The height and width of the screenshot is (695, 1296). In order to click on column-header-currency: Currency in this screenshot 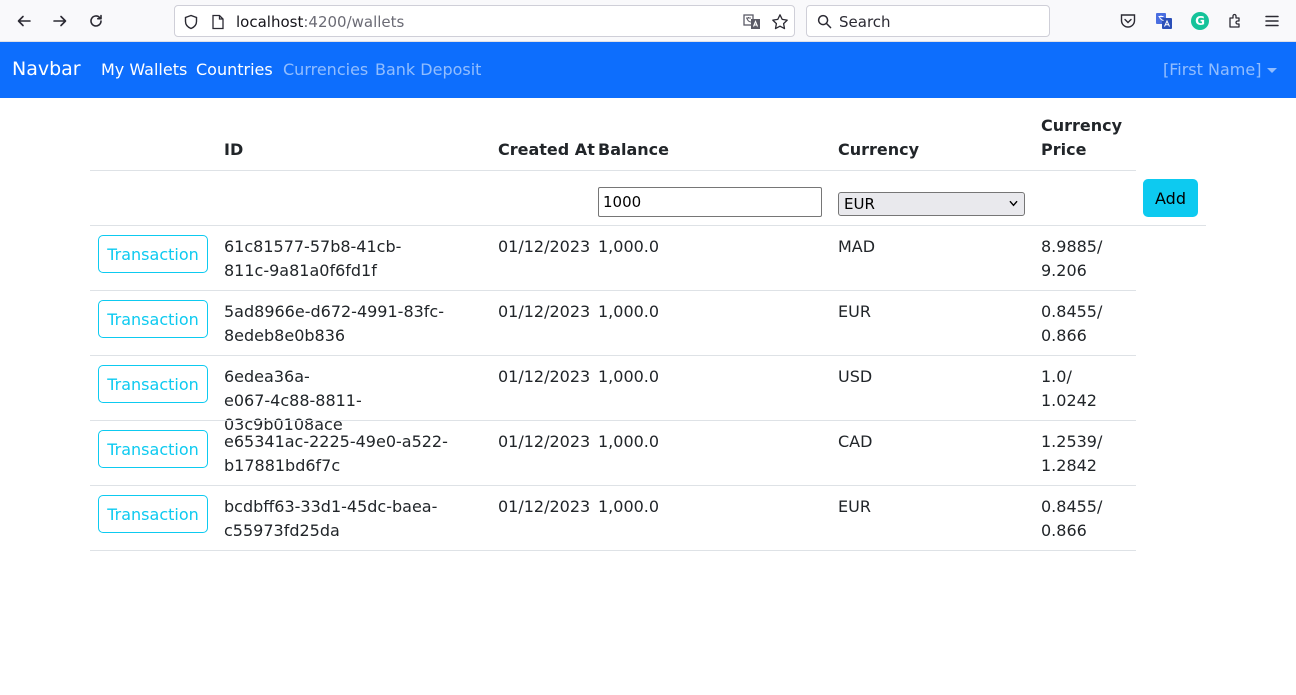, I will do `click(879, 149)`.